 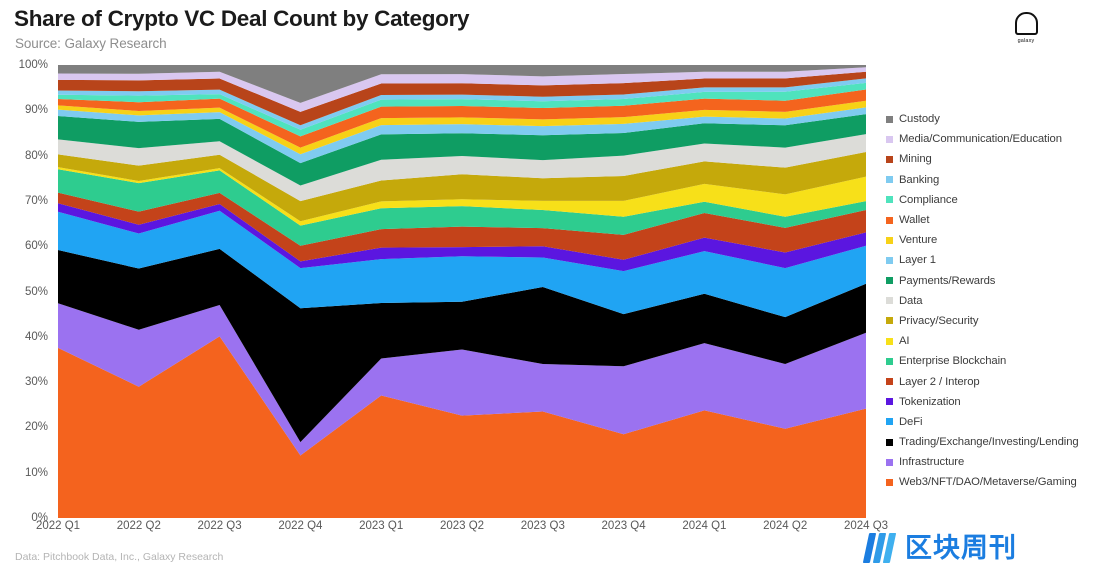 I want to click on legend-item: Payments/Rewards, so click(x=993, y=281).